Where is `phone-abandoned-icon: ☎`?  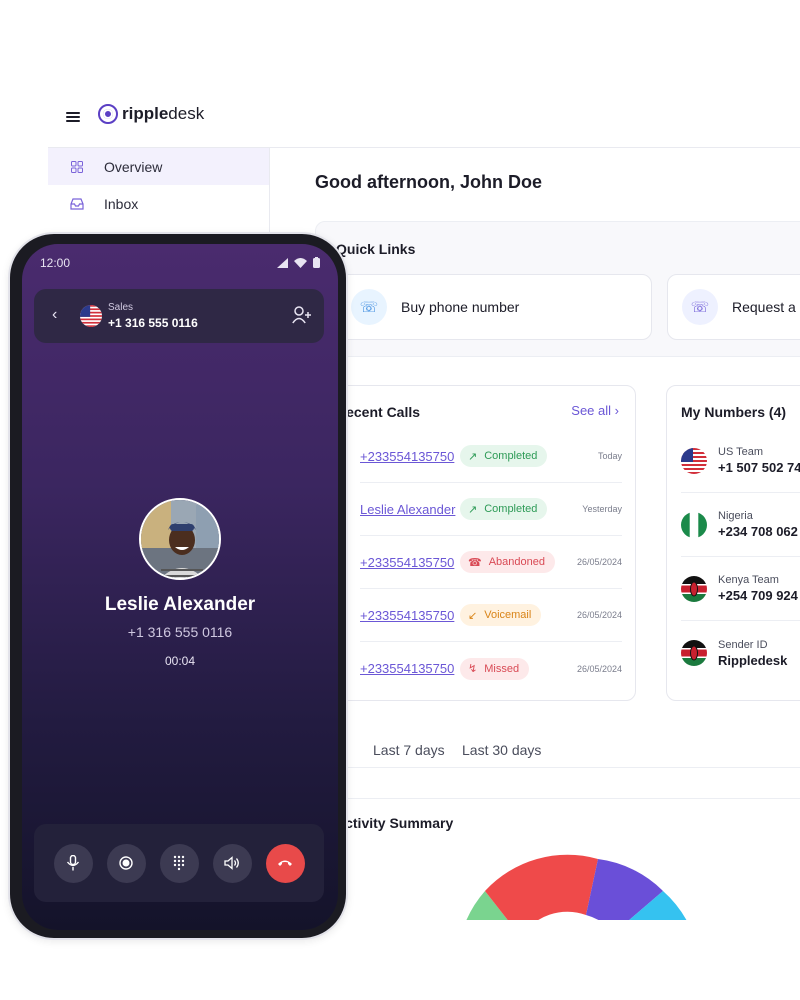 phone-abandoned-icon: ☎ is located at coordinates (475, 562).